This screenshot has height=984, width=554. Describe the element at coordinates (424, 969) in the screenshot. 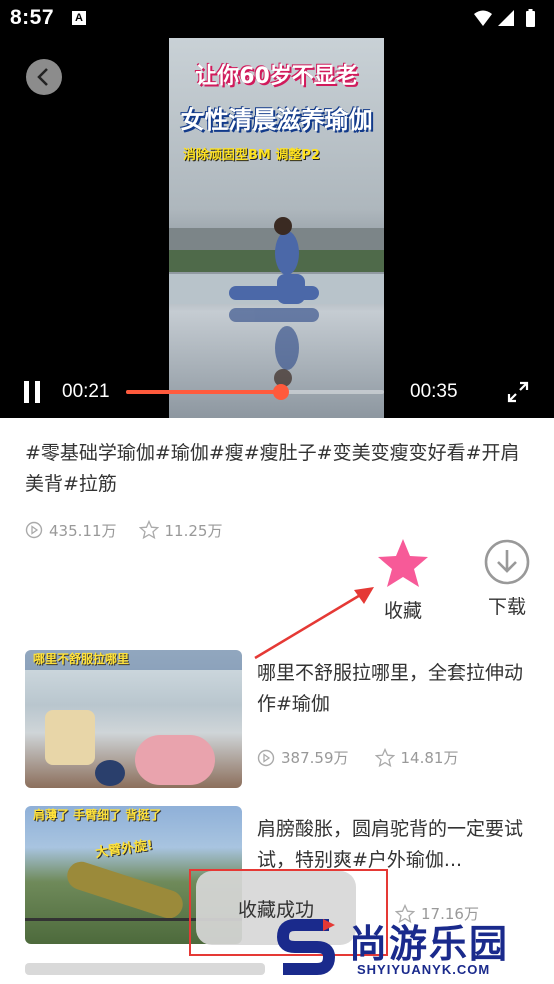

I see `watermark-url: SHYIYUANYK.COM` at that location.